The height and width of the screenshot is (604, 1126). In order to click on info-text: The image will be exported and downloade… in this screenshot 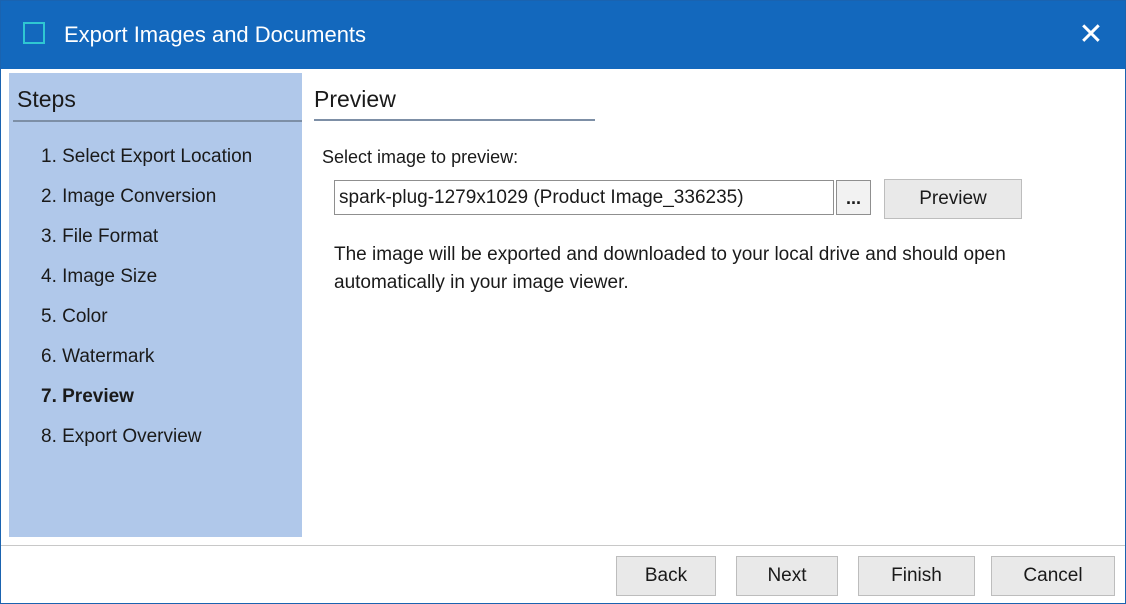, I will do `click(670, 268)`.